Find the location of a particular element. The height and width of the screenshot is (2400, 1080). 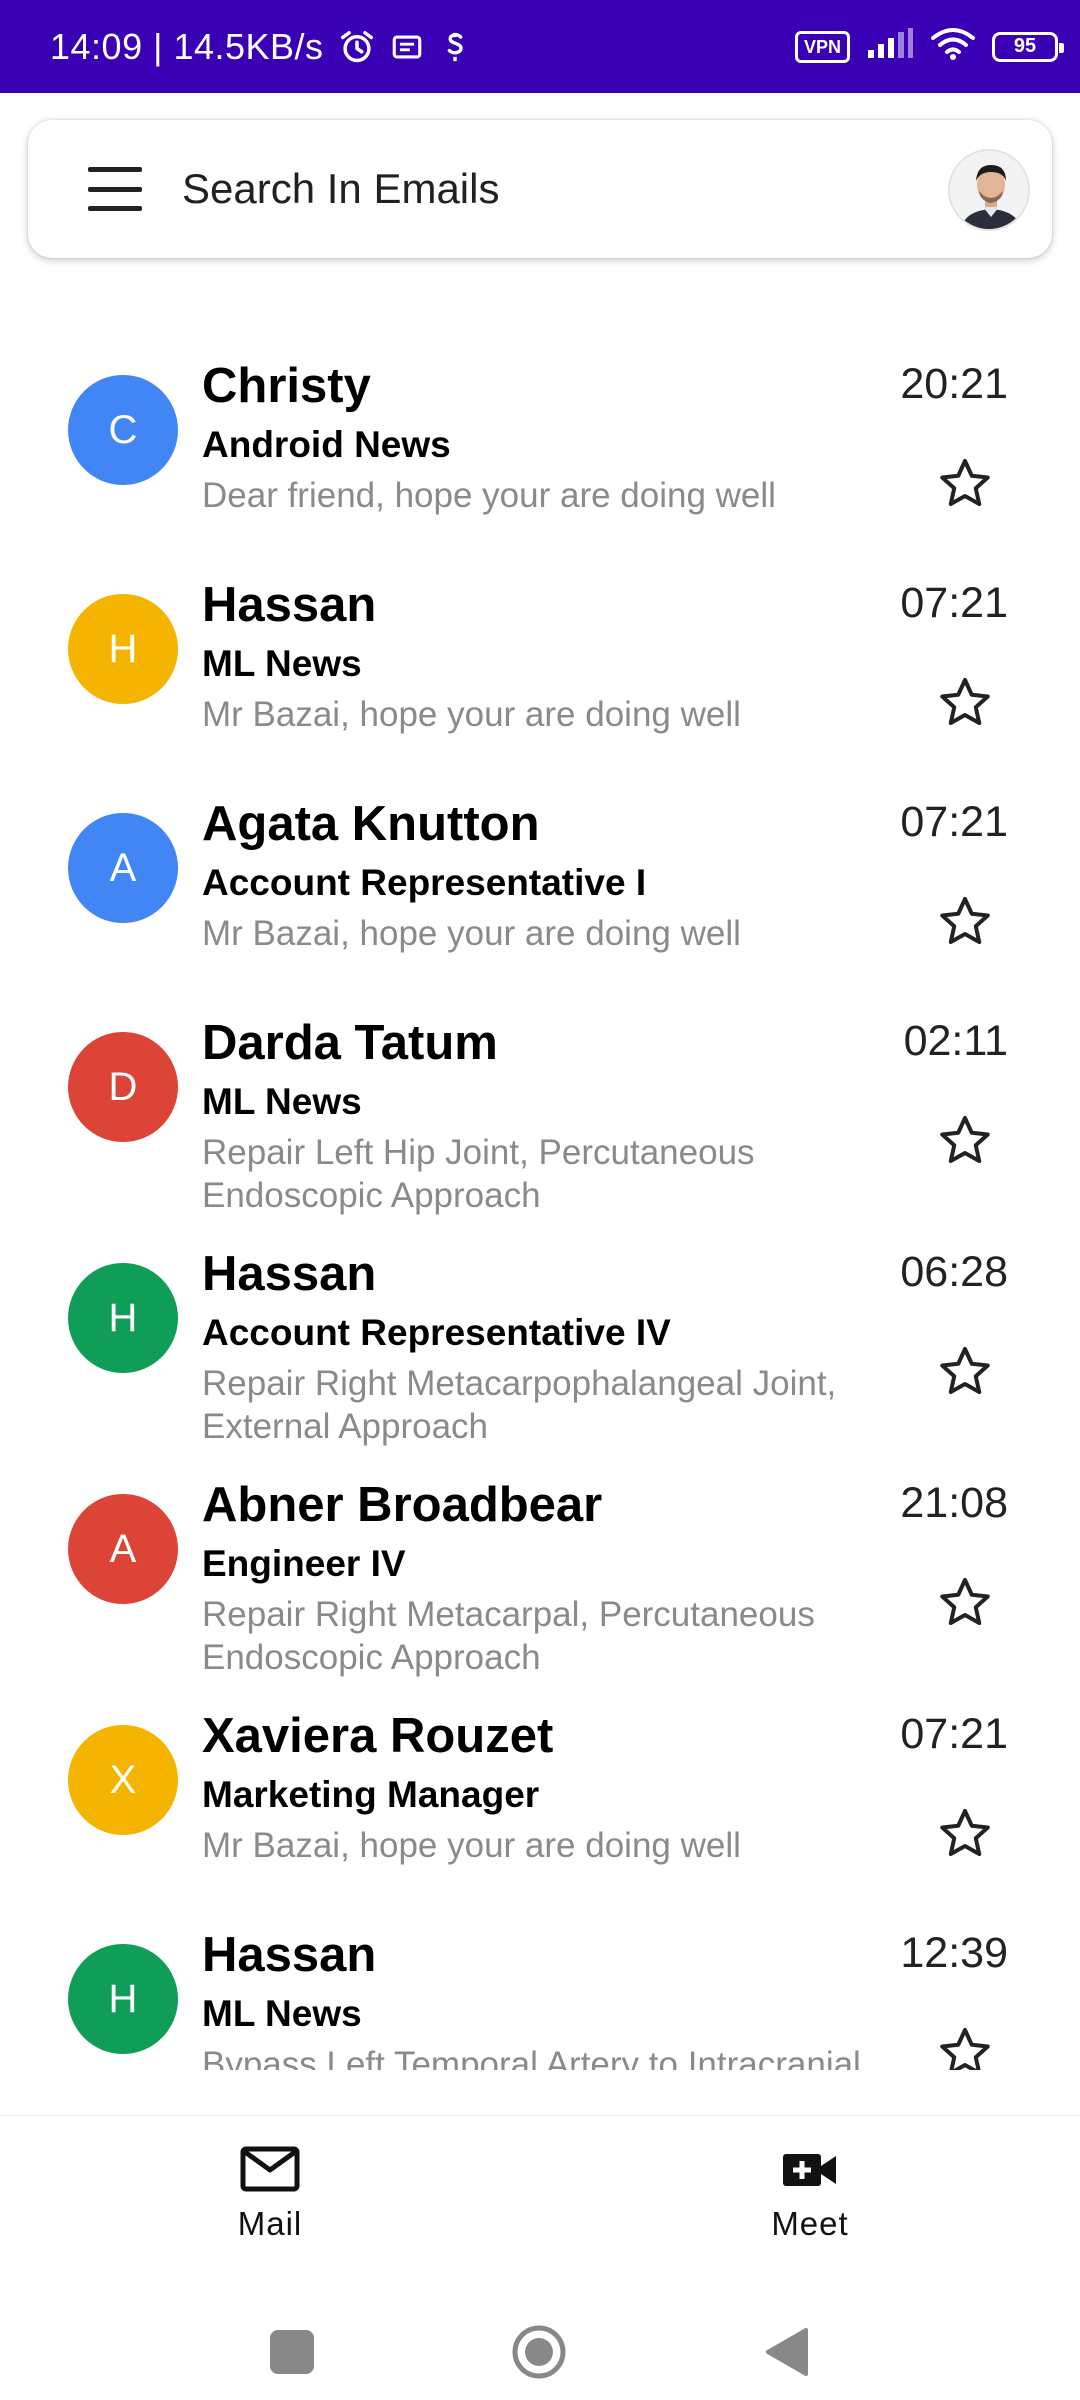

battery-level: 95 is located at coordinates (1025, 46).